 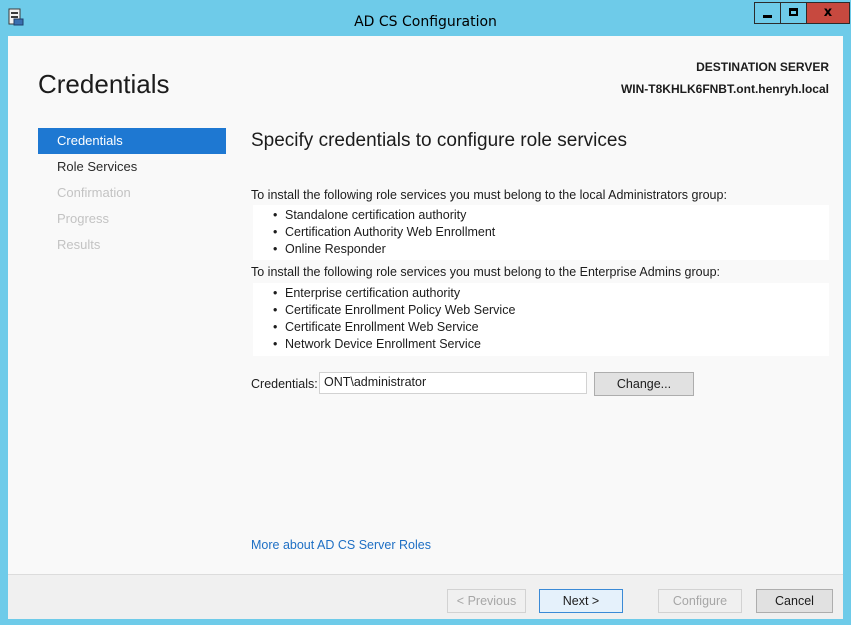 I want to click on configure-button: Configure, so click(x=700, y=601).